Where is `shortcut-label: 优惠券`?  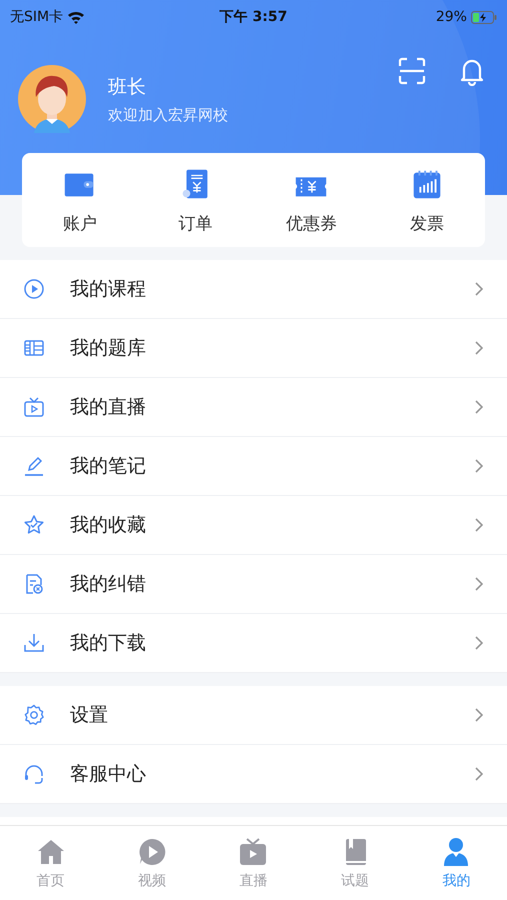 shortcut-label: 优惠券 is located at coordinates (311, 223).